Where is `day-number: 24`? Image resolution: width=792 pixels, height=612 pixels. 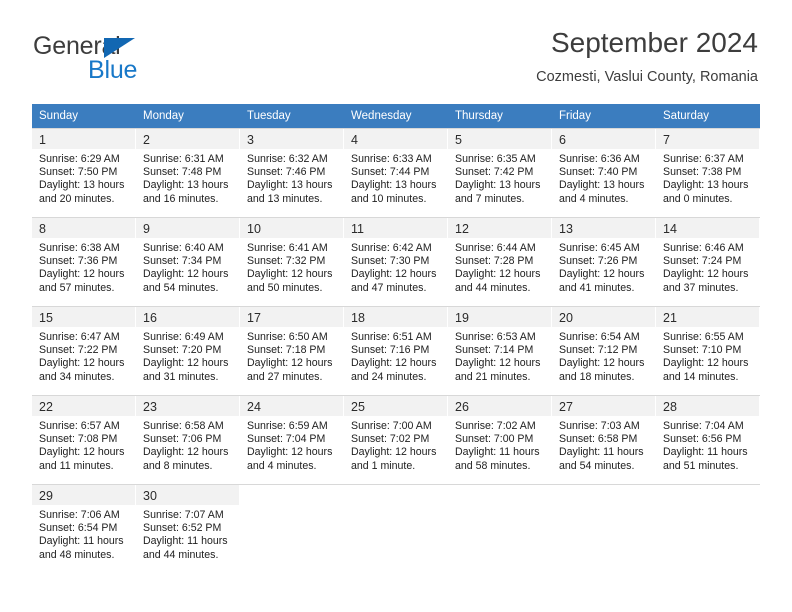 day-number: 24 is located at coordinates (254, 407).